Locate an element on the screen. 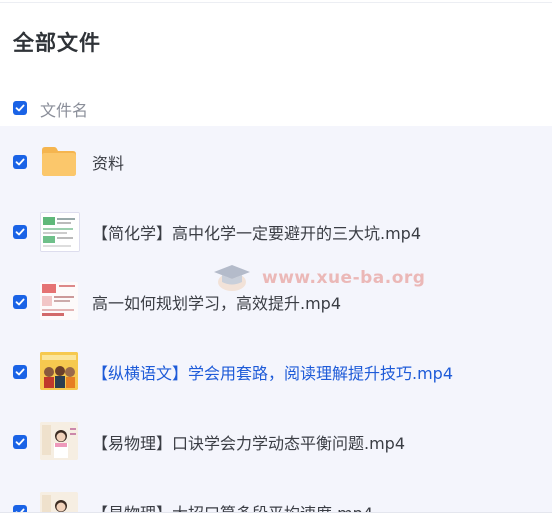 The height and width of the screenshot is (527, 552). column-header-filename: 文件名 is located at coordinates (64, 109).